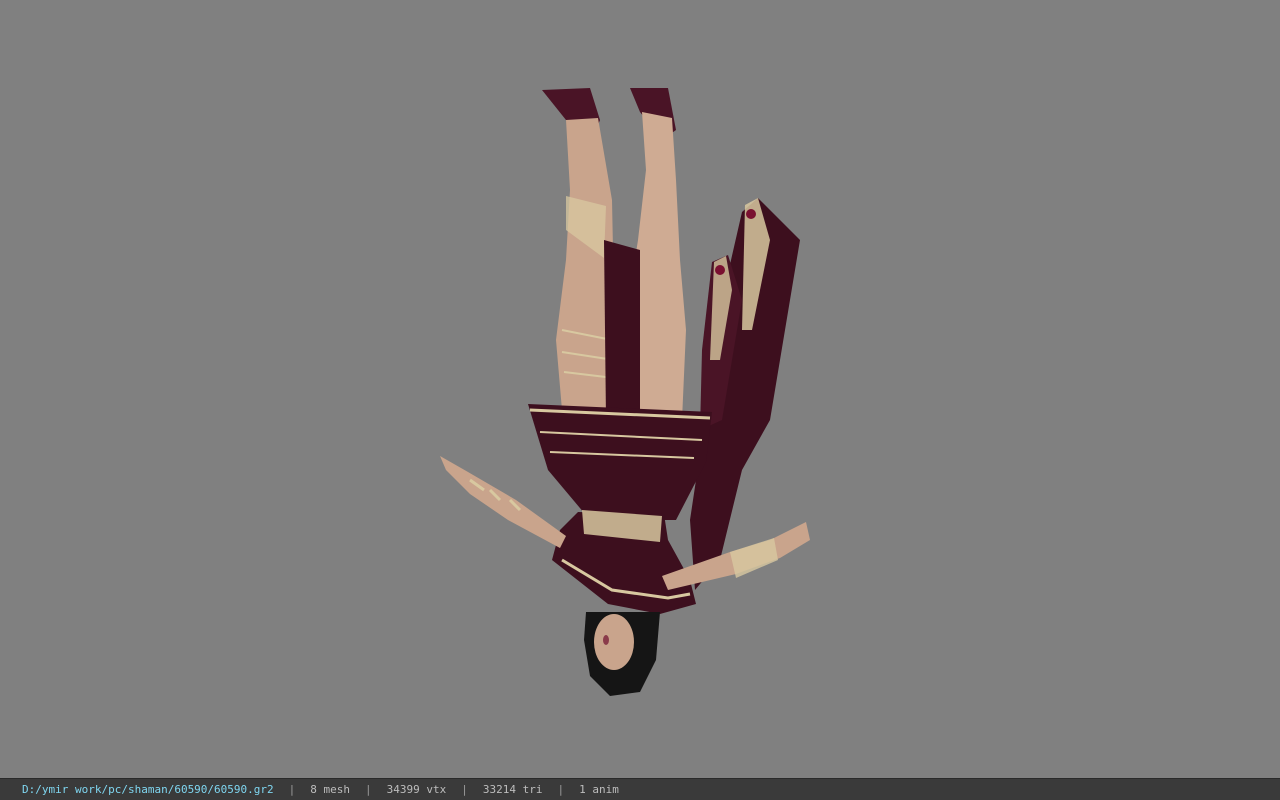 The width and height of the screenshot is (1280, 800). What do you see at coordinates (624, 562) in the screenshot?
I see `torso` at bounding box center [624, 562].